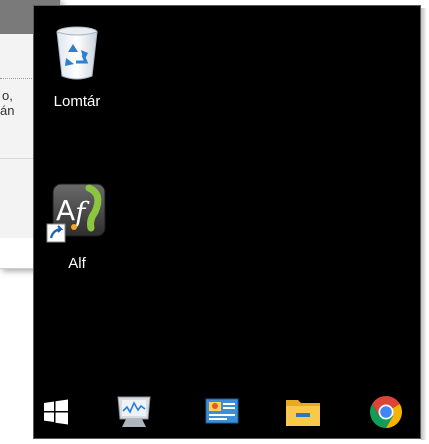 The height and width of the screenshot is (444, 429). Describe the element at coordinates (76, 213) in the screenshot. I see `alf-shortcut-icon: A f` at that location.